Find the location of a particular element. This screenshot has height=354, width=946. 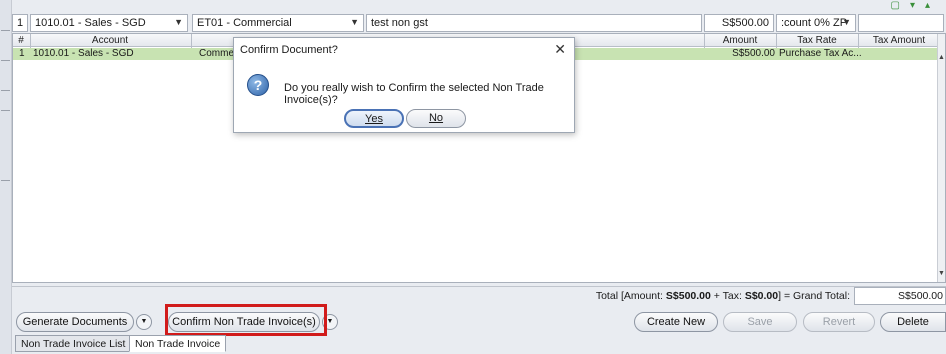

delete-button: Delete is located at coordinates (913, 322).